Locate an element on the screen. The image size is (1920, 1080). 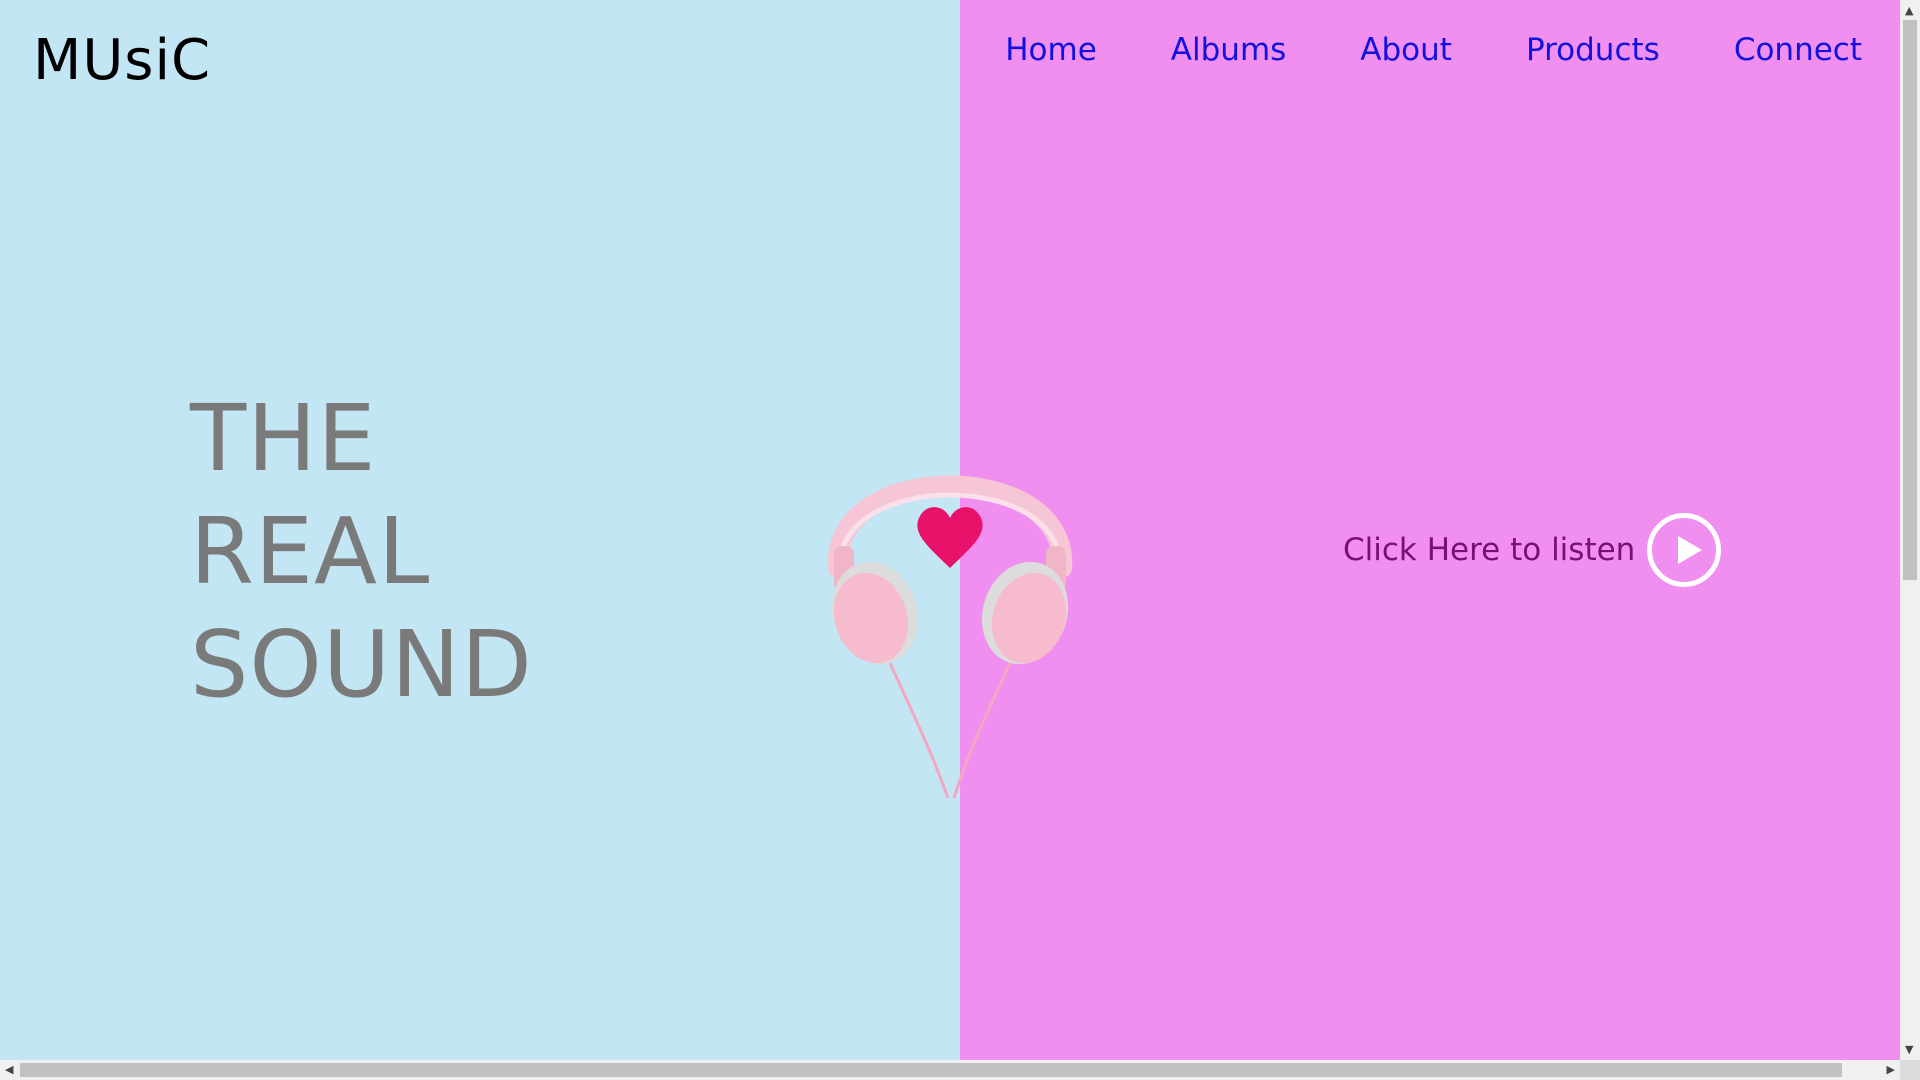
main-nav: Home Albums About Products Connect is located at coordinates (1433, 50).